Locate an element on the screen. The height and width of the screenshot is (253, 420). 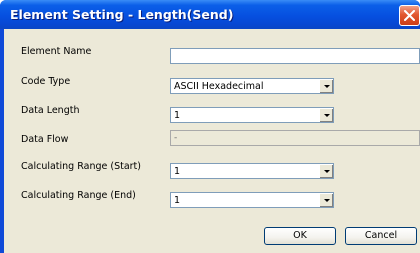
data-flow-label: Data Flow is located at coordinates (45, 139).